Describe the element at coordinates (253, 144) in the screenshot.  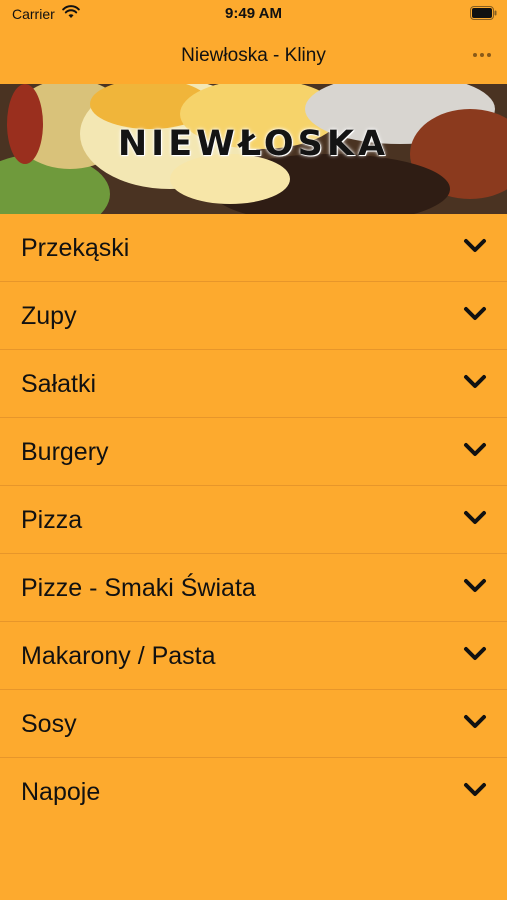
I see `restaurant-logo: NIEWŁOSKA` at that location.